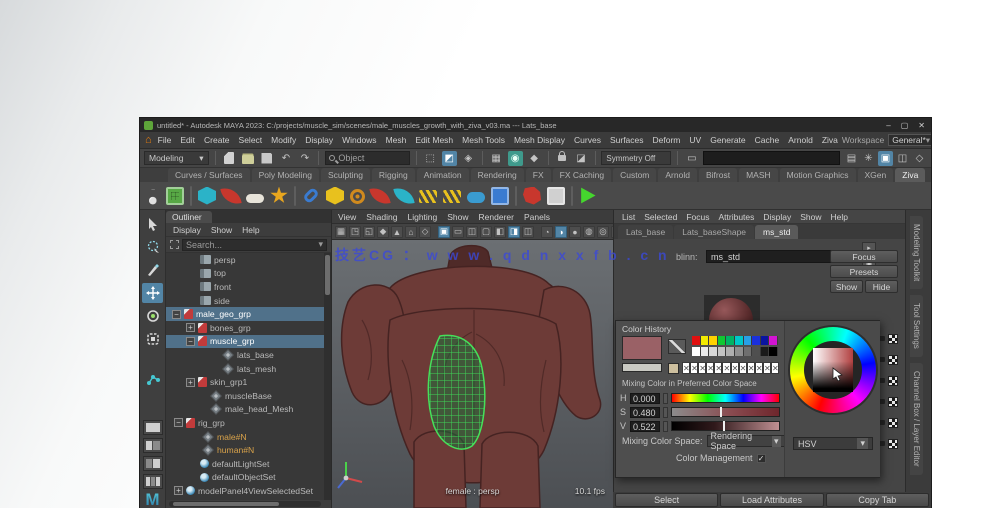  I want to click on viewport-toolbar-icon, so click(537, 232).